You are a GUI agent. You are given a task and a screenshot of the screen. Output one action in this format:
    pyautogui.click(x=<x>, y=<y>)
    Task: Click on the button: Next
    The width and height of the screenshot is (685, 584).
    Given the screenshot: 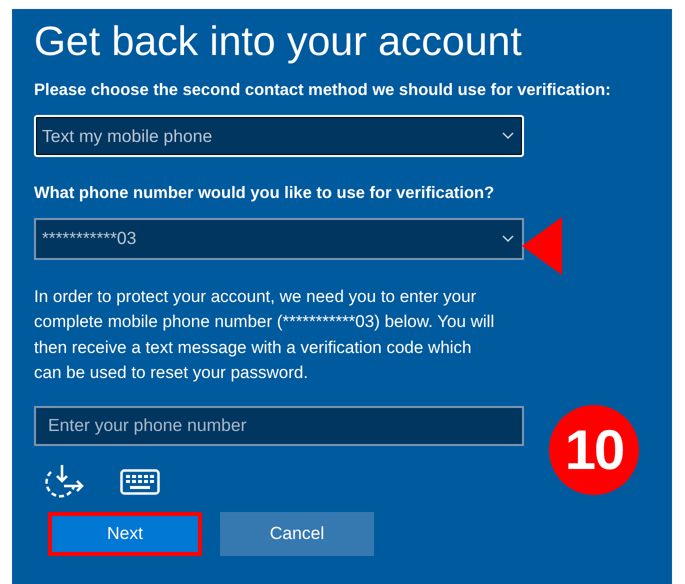 What is the action you would take?
    pyautogui.click(x=125, y=534)
    